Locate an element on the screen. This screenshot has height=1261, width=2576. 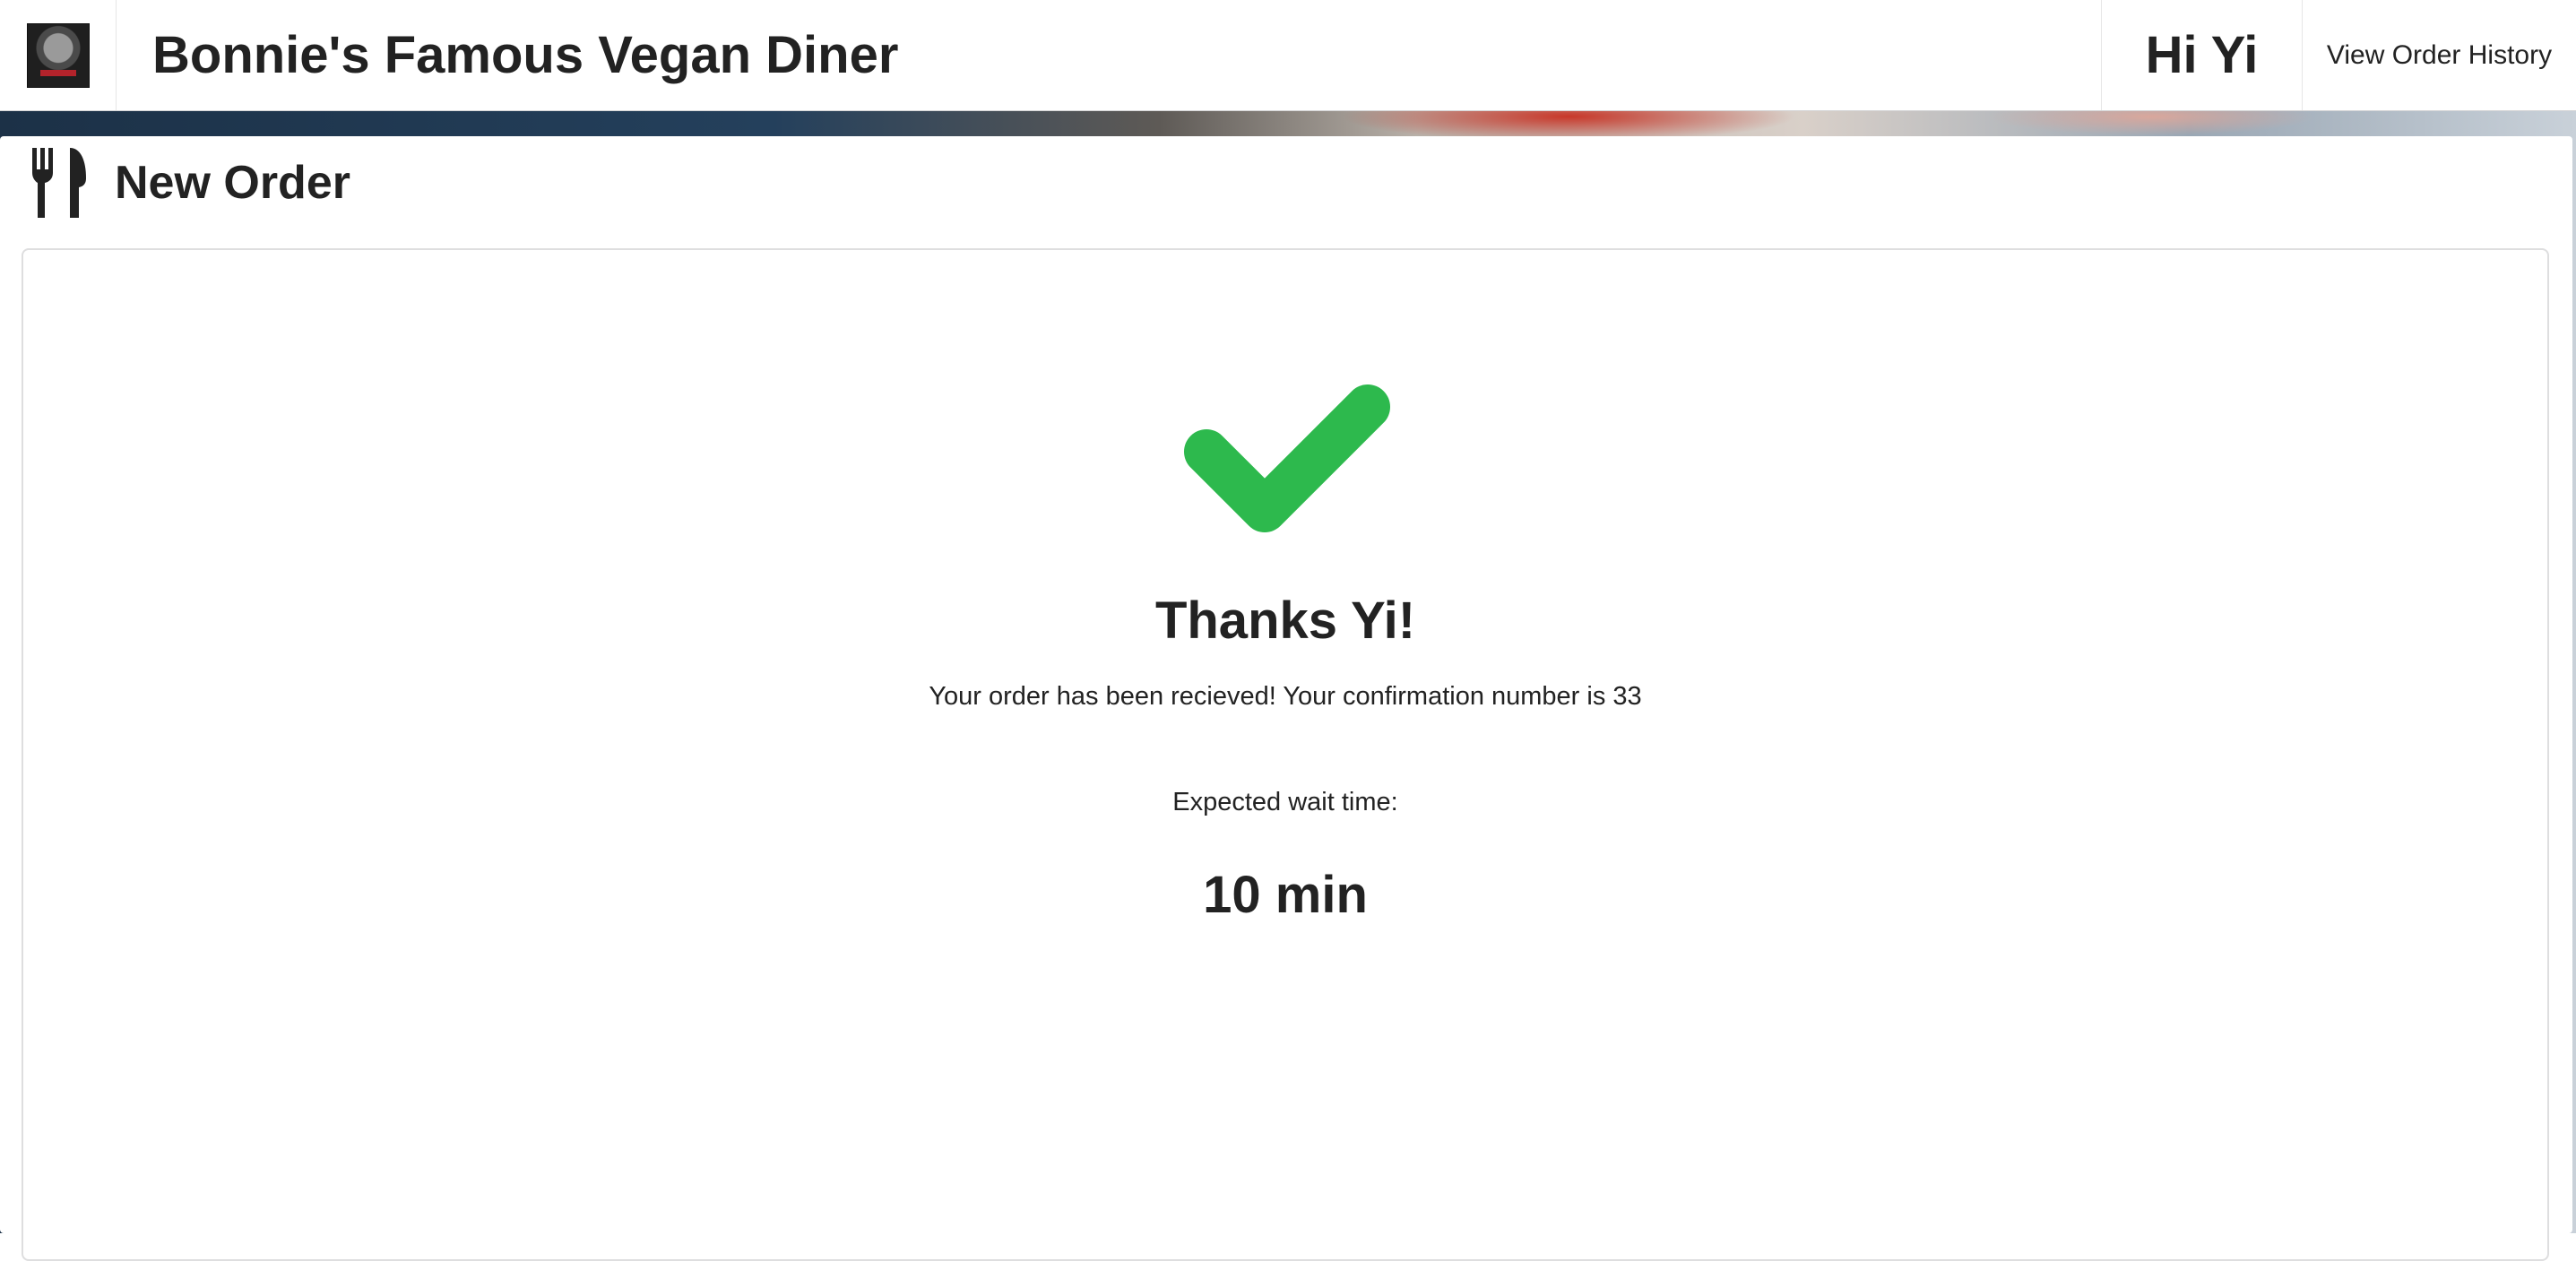
checkmark-icon is located at coordinates (1287, 458).